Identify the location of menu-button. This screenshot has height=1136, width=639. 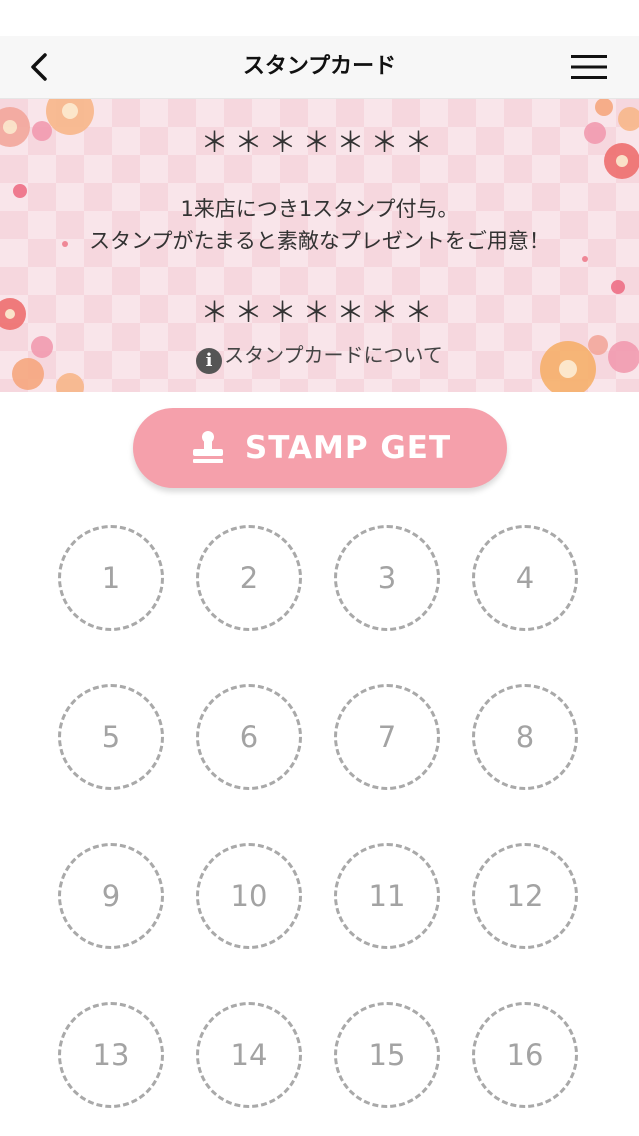
(589, 67).